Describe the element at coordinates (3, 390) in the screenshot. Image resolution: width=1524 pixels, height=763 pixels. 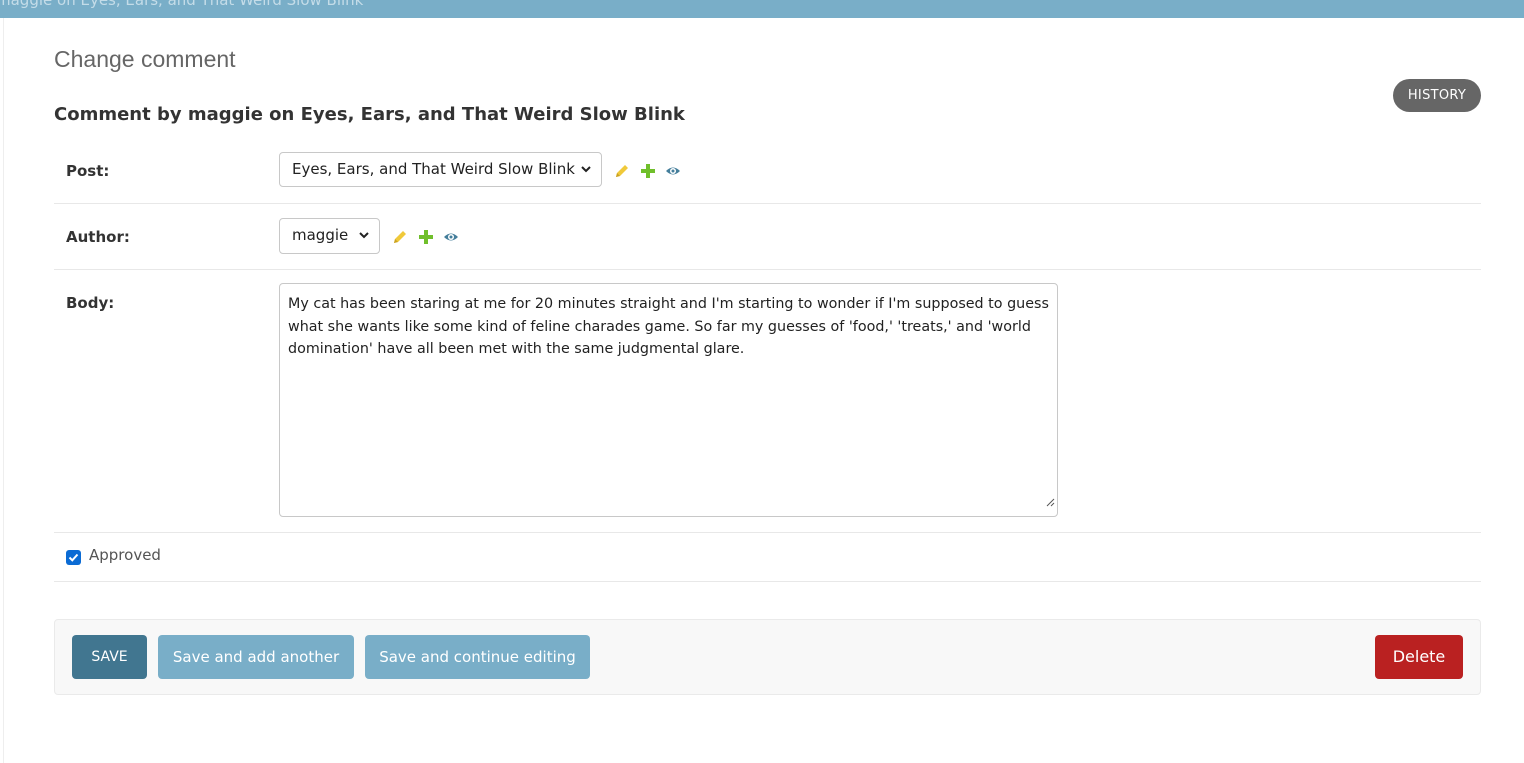
I see `left-border` at that location.